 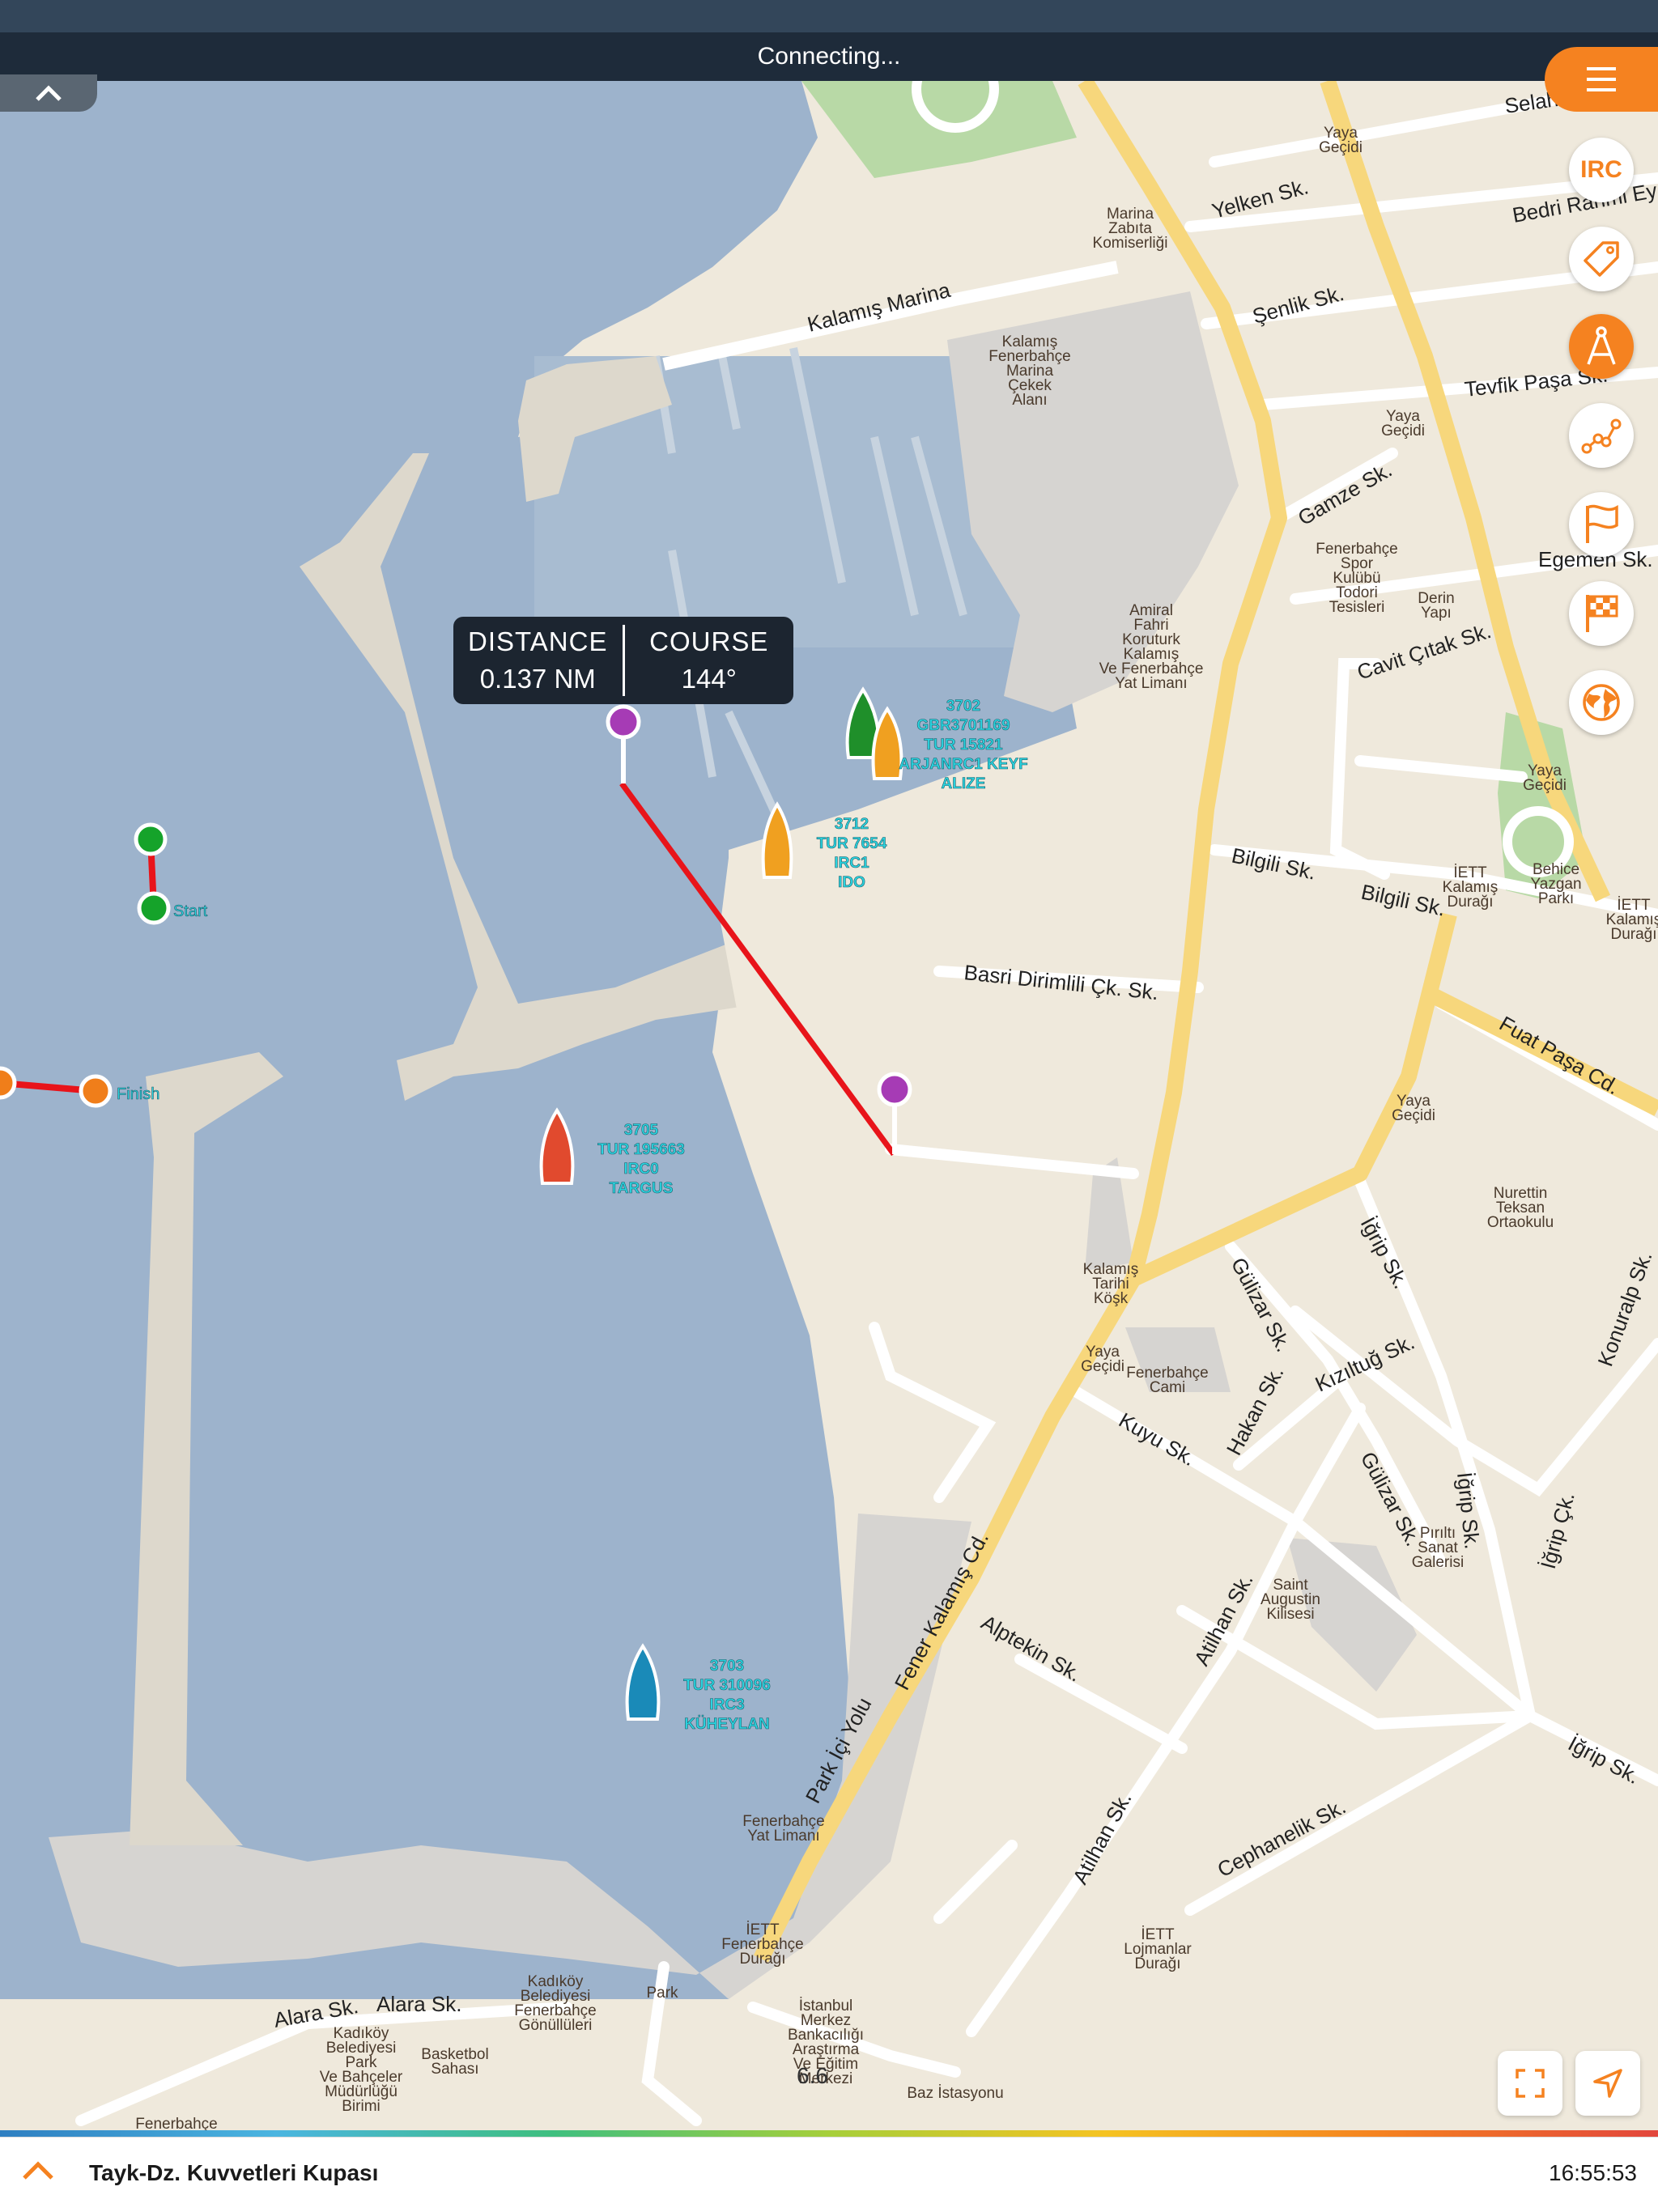 What do you see at coordinates (829, 2174) in the screenshot?
I see `race-footer: Tayk-Dz. Kuvvetleri Kupası 16:55:53` at bounding box center [829, 2174].